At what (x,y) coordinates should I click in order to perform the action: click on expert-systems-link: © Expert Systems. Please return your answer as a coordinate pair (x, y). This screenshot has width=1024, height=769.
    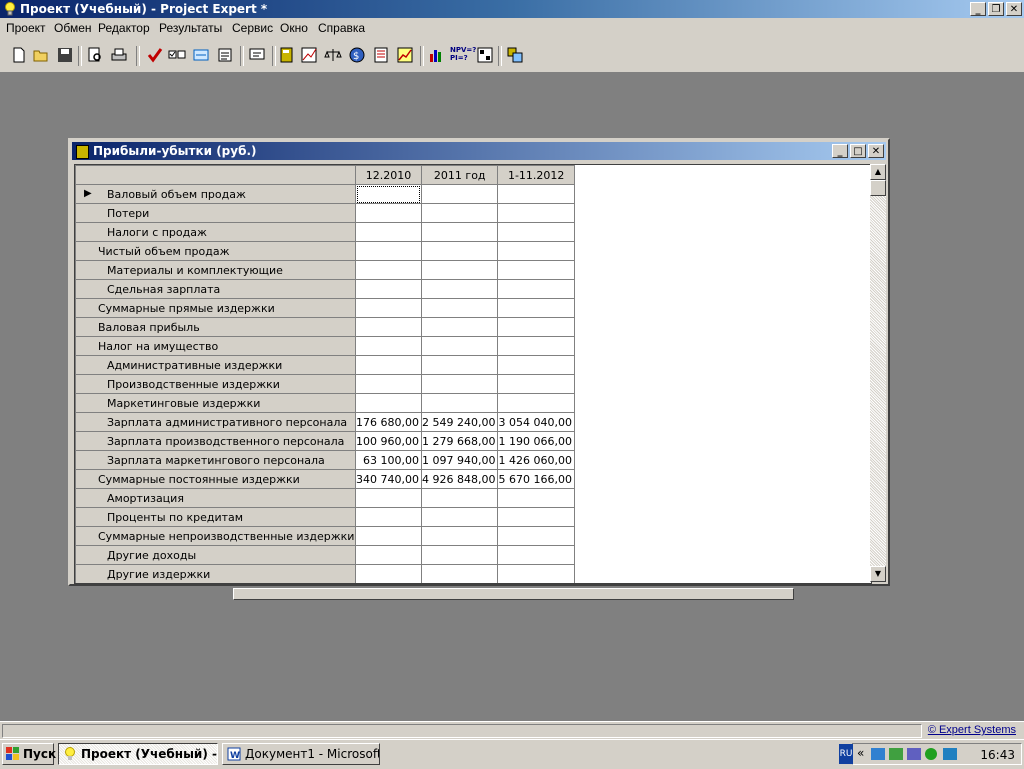
    Looking at the image, I should click on (972, 730).